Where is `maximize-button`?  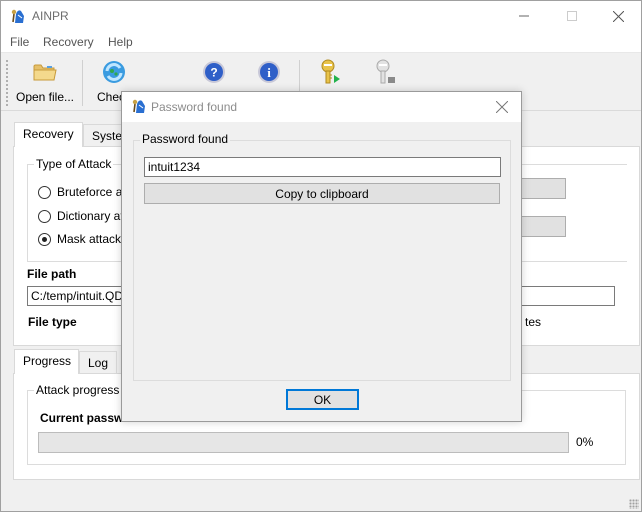
maximize-button is located at coordinates (572, 16).